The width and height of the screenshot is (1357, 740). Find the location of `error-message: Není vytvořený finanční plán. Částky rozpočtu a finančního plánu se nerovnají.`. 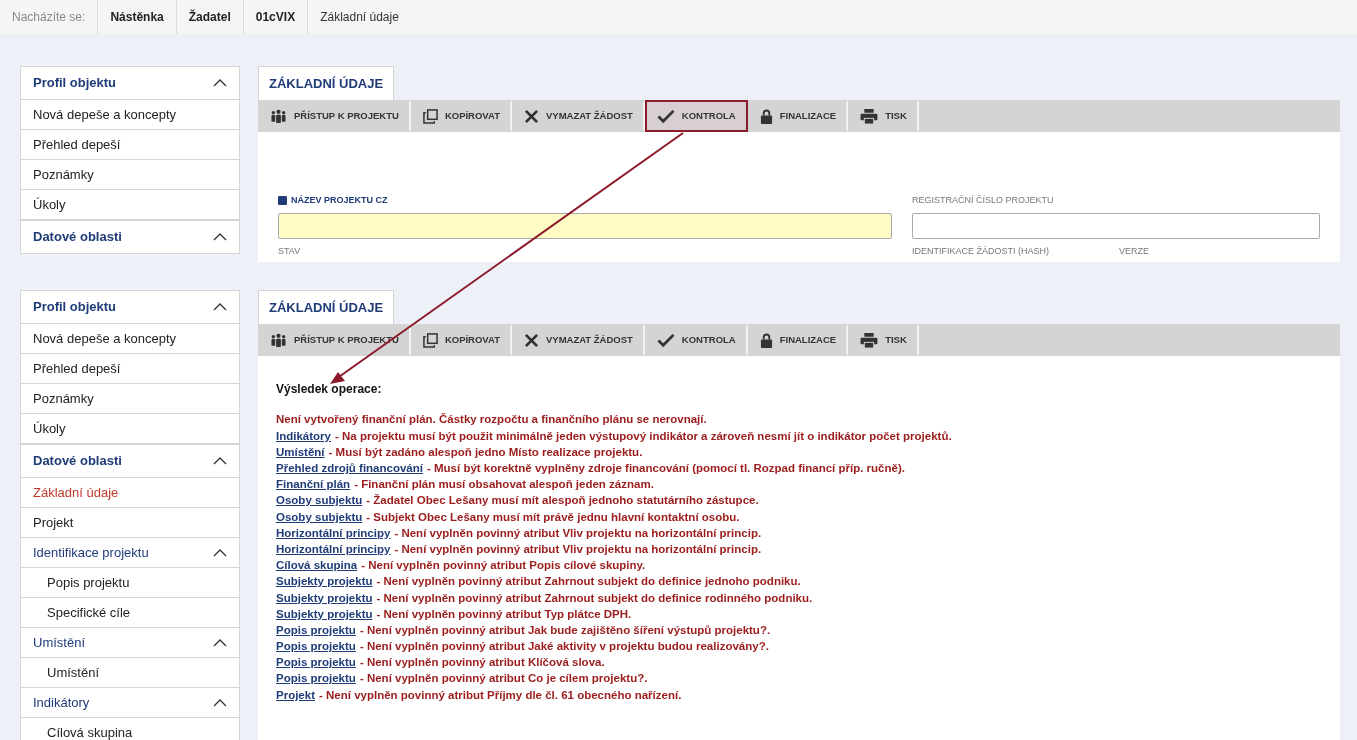

error-message: Není vytvořený finanční plán. Částky rozpočtu a finančního plánu se nerovnají. is located at coordinates (491, 420).